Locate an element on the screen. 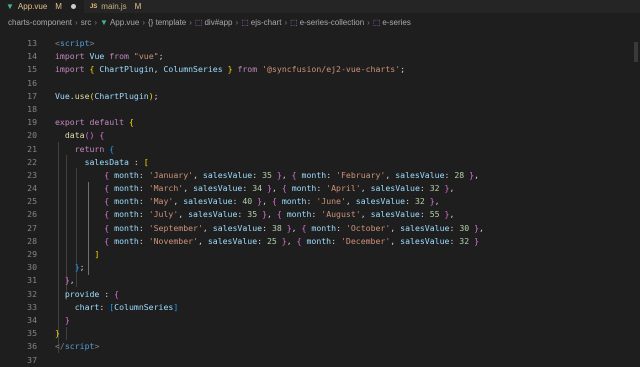  code-line: 33 chart: [ColumnSeries] is located at coordinates (320, 307).